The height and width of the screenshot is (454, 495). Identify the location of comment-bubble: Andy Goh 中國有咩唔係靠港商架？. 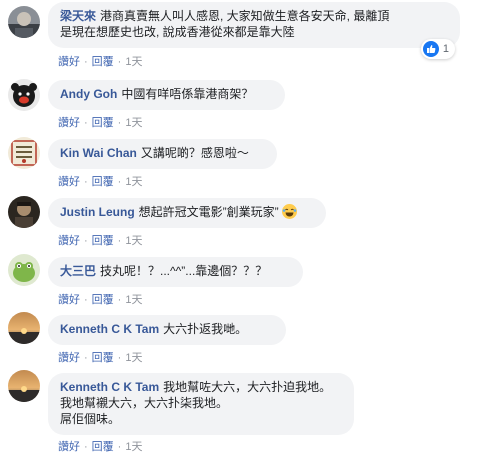
(166, 95).